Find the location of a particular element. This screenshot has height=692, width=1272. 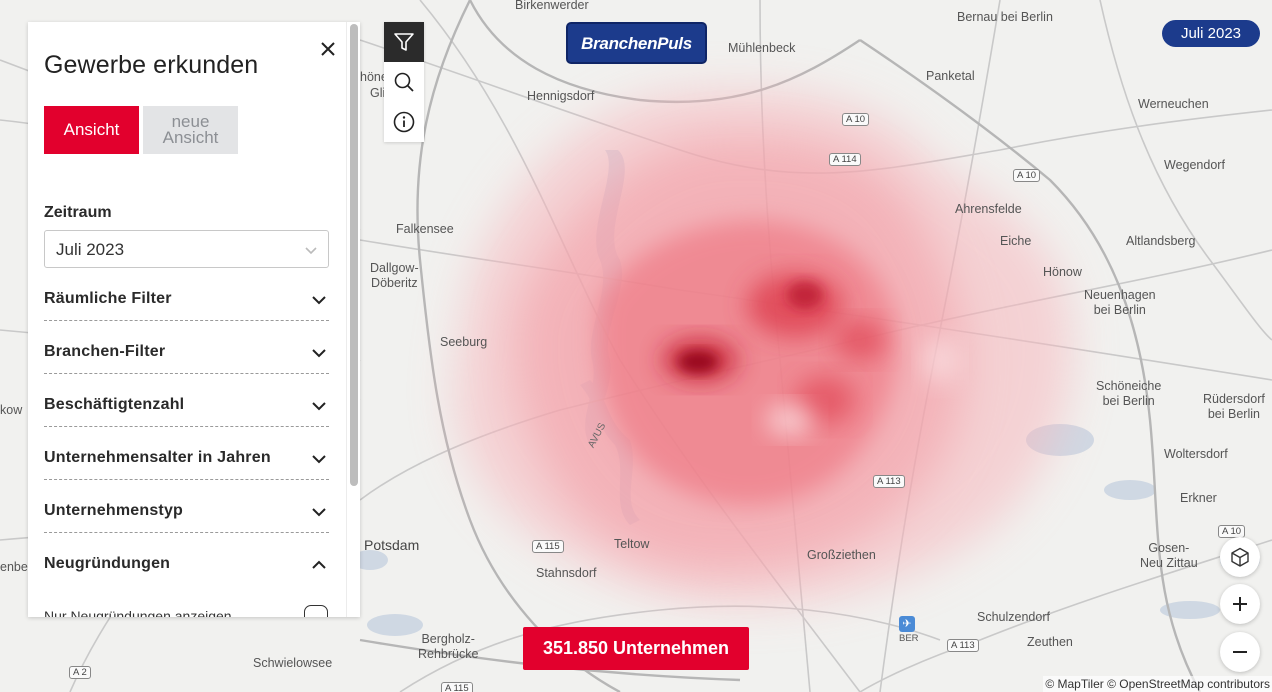

place-ahrensfelde: Ahrensfelde is located at coordinates (988, 209).